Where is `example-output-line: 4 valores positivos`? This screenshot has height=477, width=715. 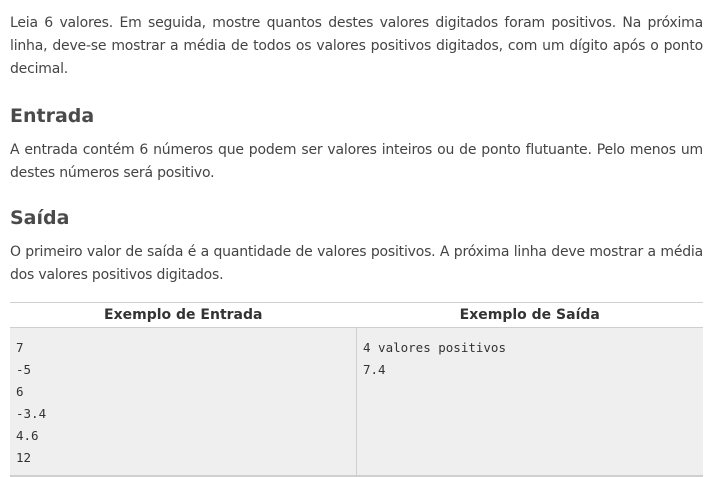 example-output-line: 4 valores positivos is located at coordinates (434, 347).